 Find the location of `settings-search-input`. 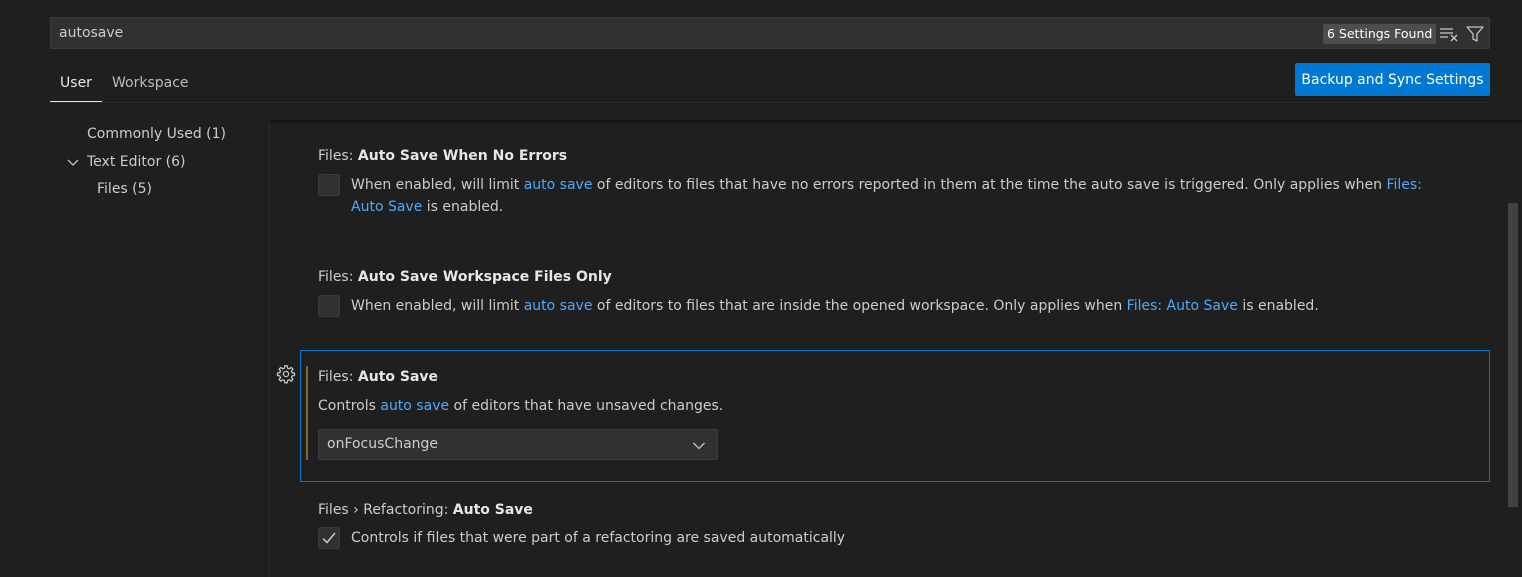

settings-search-input is located at coordinates (559, 33).